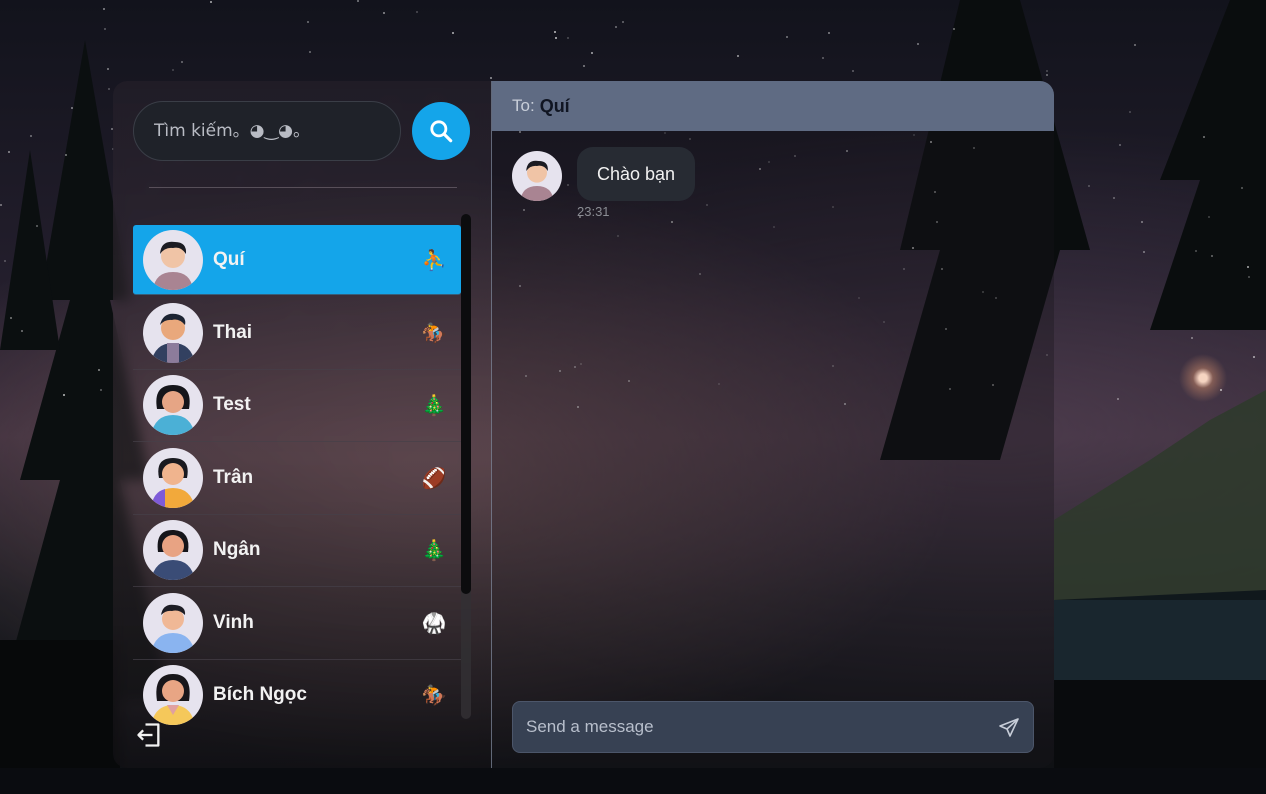 Image resolution: width=1266 pixels, height=794 pixels. Describe the element at coordinates (260, 695) in the screenshot. I see `contact-name: Bích Ngọc` at that location.